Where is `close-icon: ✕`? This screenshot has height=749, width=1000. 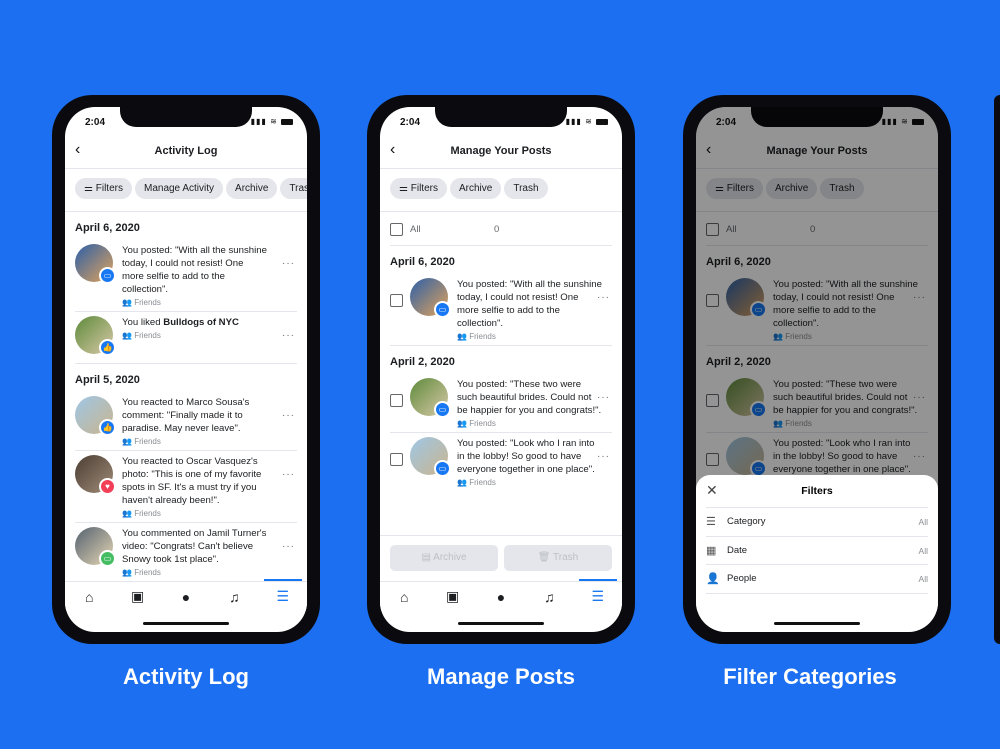
close-icon: ✕ is located at coordinates (712, 490).